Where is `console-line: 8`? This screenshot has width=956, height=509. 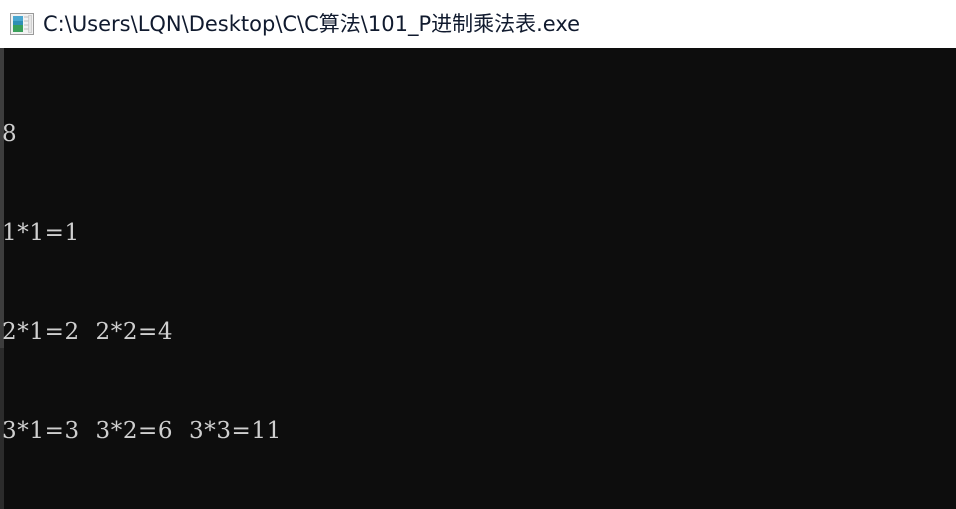
console-line: 8 is located at coordinates (10, 134).